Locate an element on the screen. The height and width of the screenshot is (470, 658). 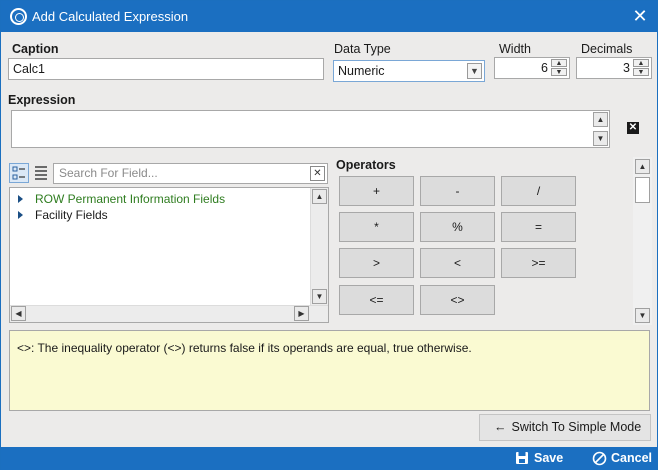
expression-input: ▲ ▼ is located at coordinates (310, 129).